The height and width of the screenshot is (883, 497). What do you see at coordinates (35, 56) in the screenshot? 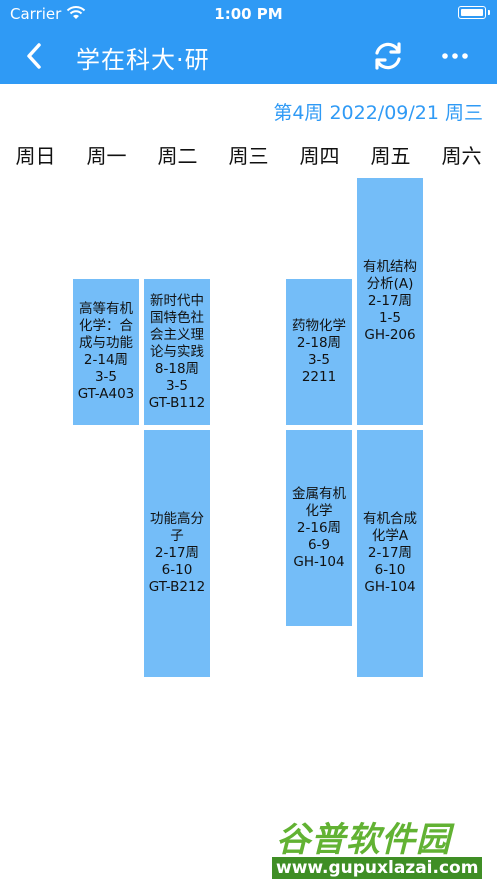
I see `chevron-left-icon` at bounding box center [35, 56].